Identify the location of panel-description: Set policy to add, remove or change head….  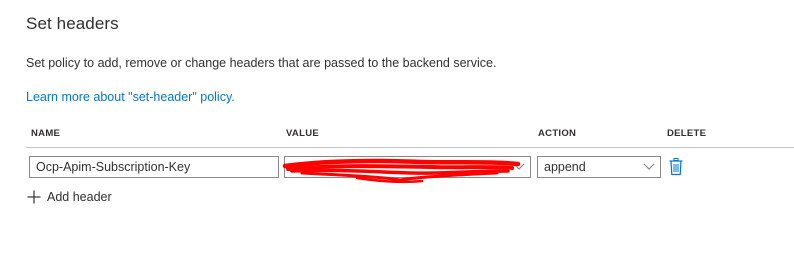
(261, 63).